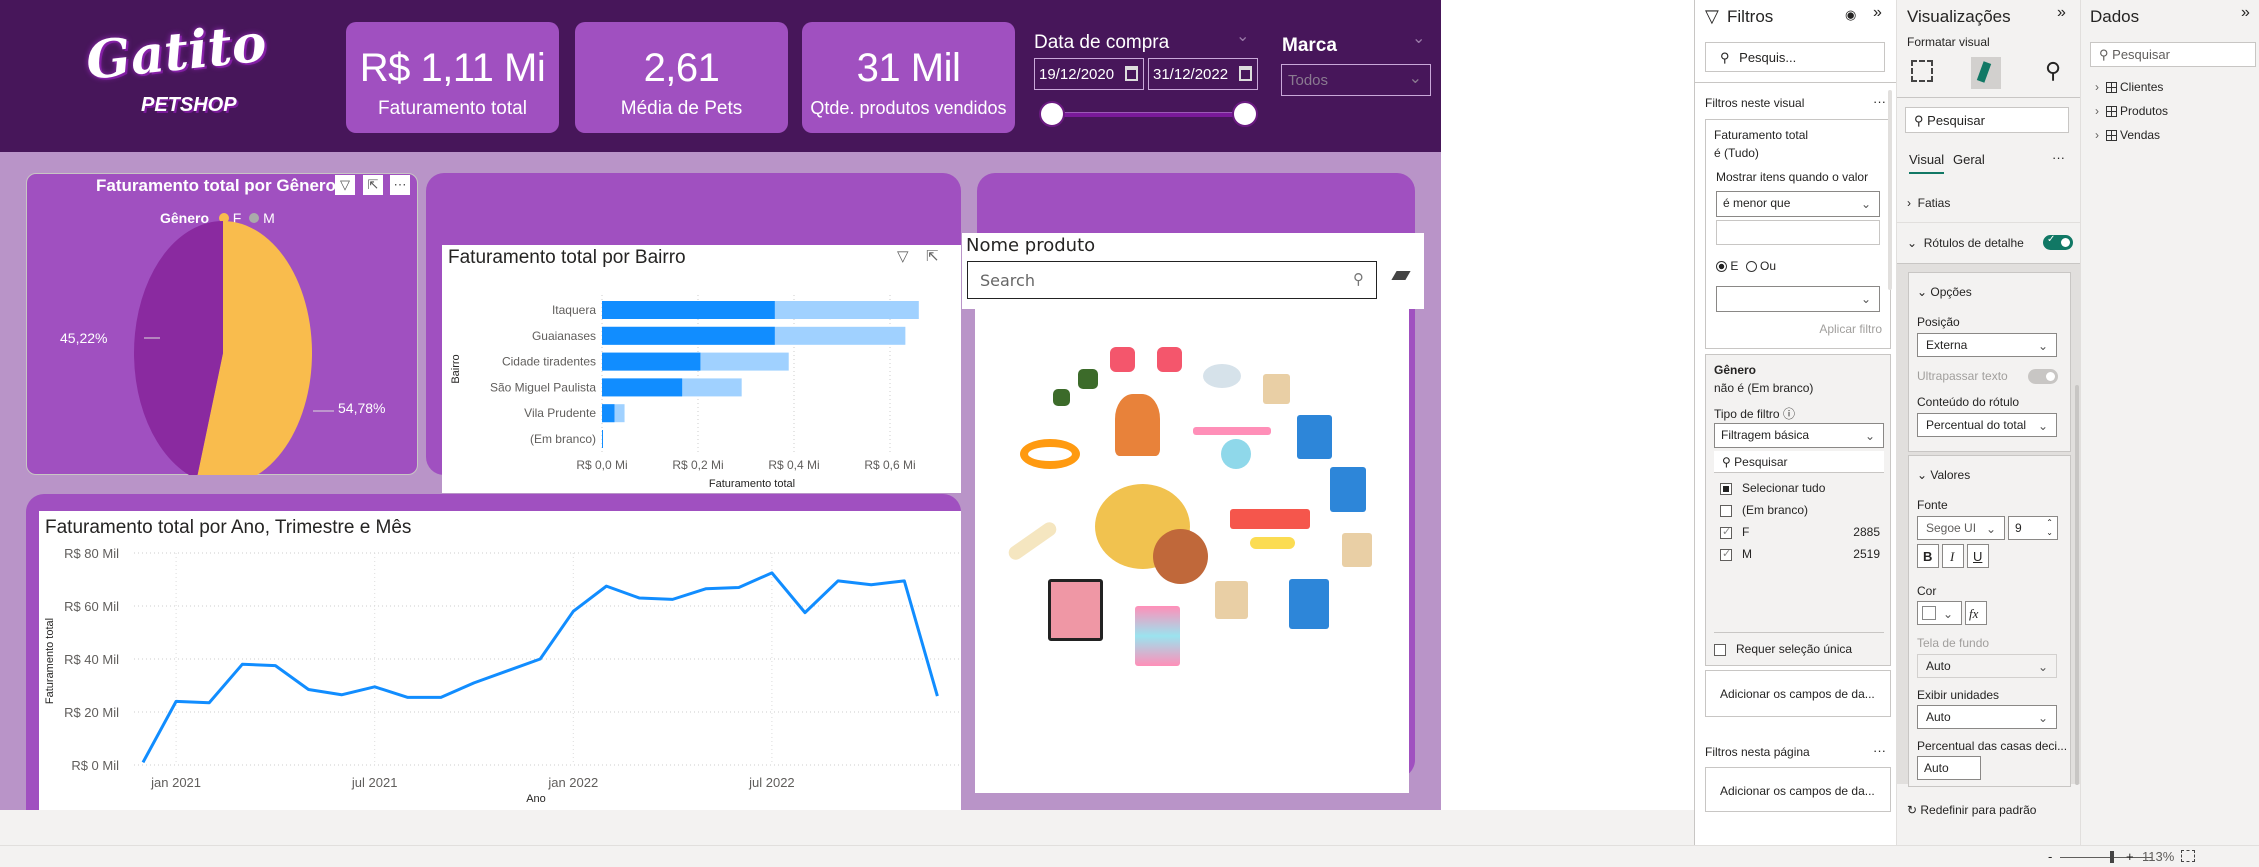  I want to click on units-dropdown: Auto ⌄, so click(1987, 717).